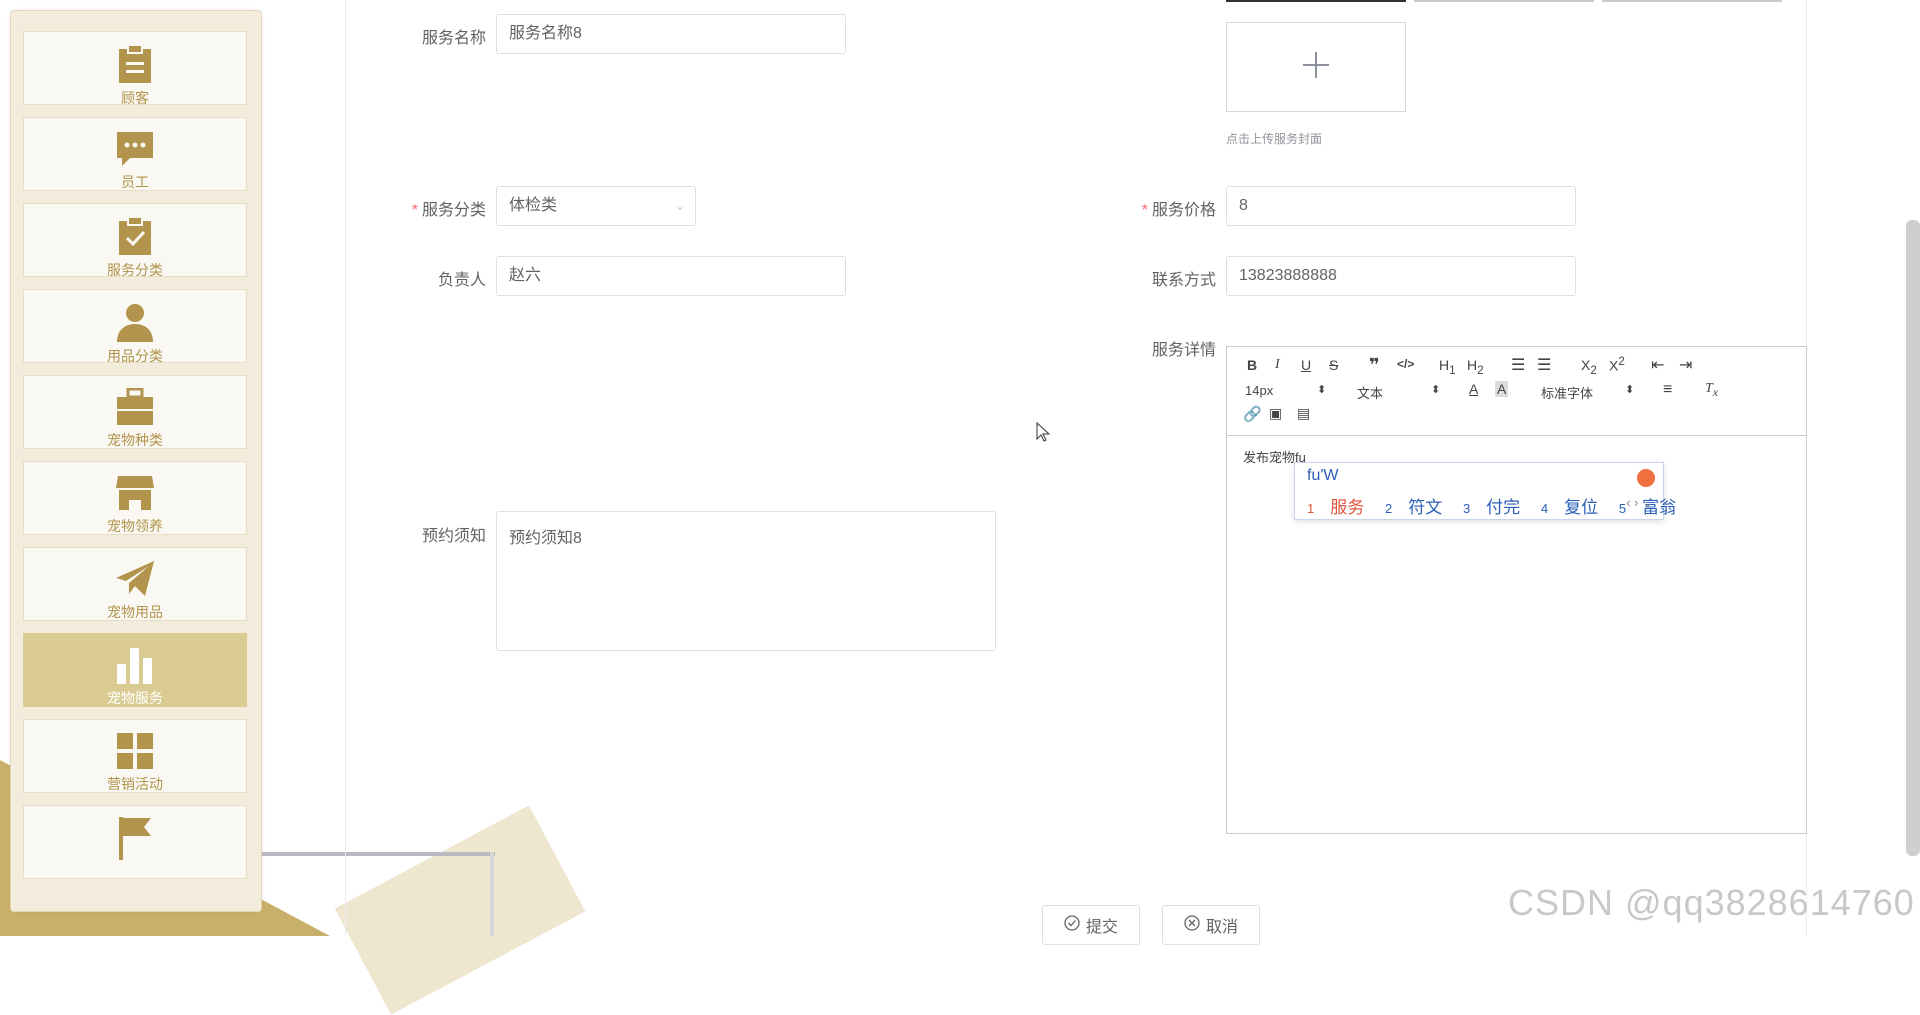 Image resolution: width=1920 pixels, height=1015 pixels. Describe the element at coordinates (1413, 507) in the screenshot. I see `ime-candidate: 2 符文` at that location.